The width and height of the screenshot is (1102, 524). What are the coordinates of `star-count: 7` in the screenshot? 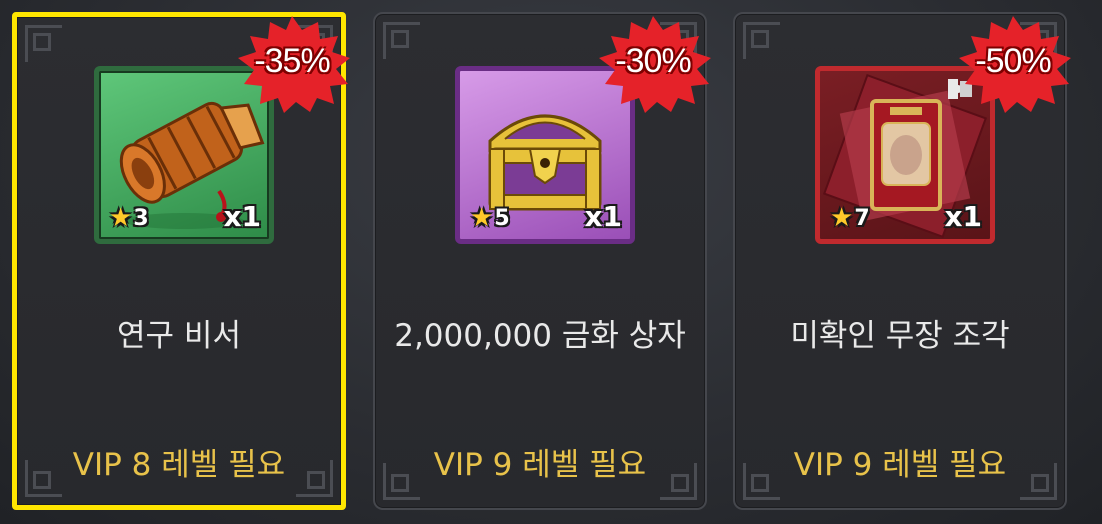 It's located at (862, 218).